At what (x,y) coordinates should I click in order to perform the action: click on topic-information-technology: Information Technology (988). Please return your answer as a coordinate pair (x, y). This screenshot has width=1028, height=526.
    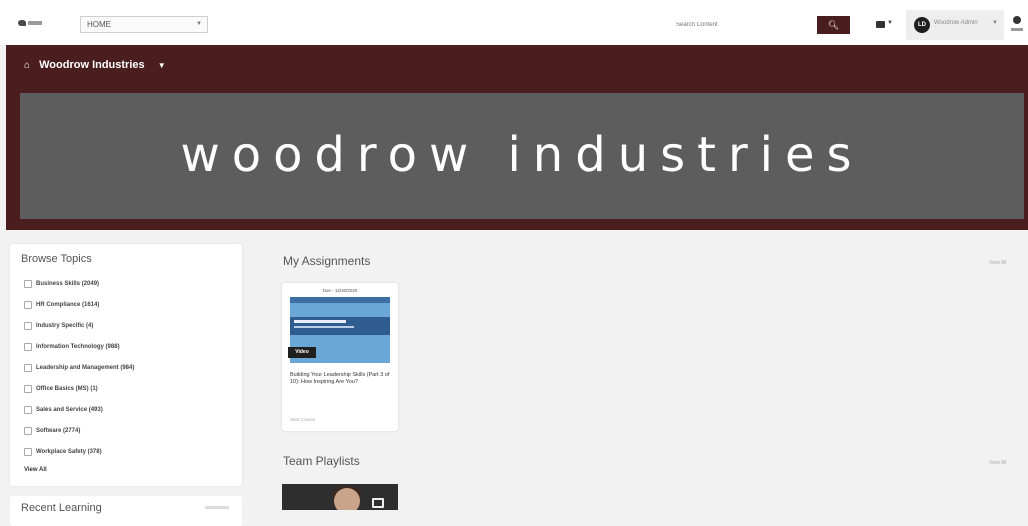
    Looking at the image, I should click on (72, 347).